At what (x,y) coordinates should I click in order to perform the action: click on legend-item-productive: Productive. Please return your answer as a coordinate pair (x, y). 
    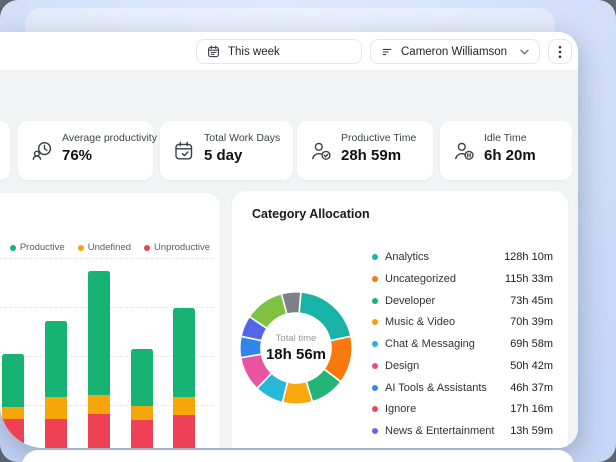
    Looking at the image, I should click on (37, 247).